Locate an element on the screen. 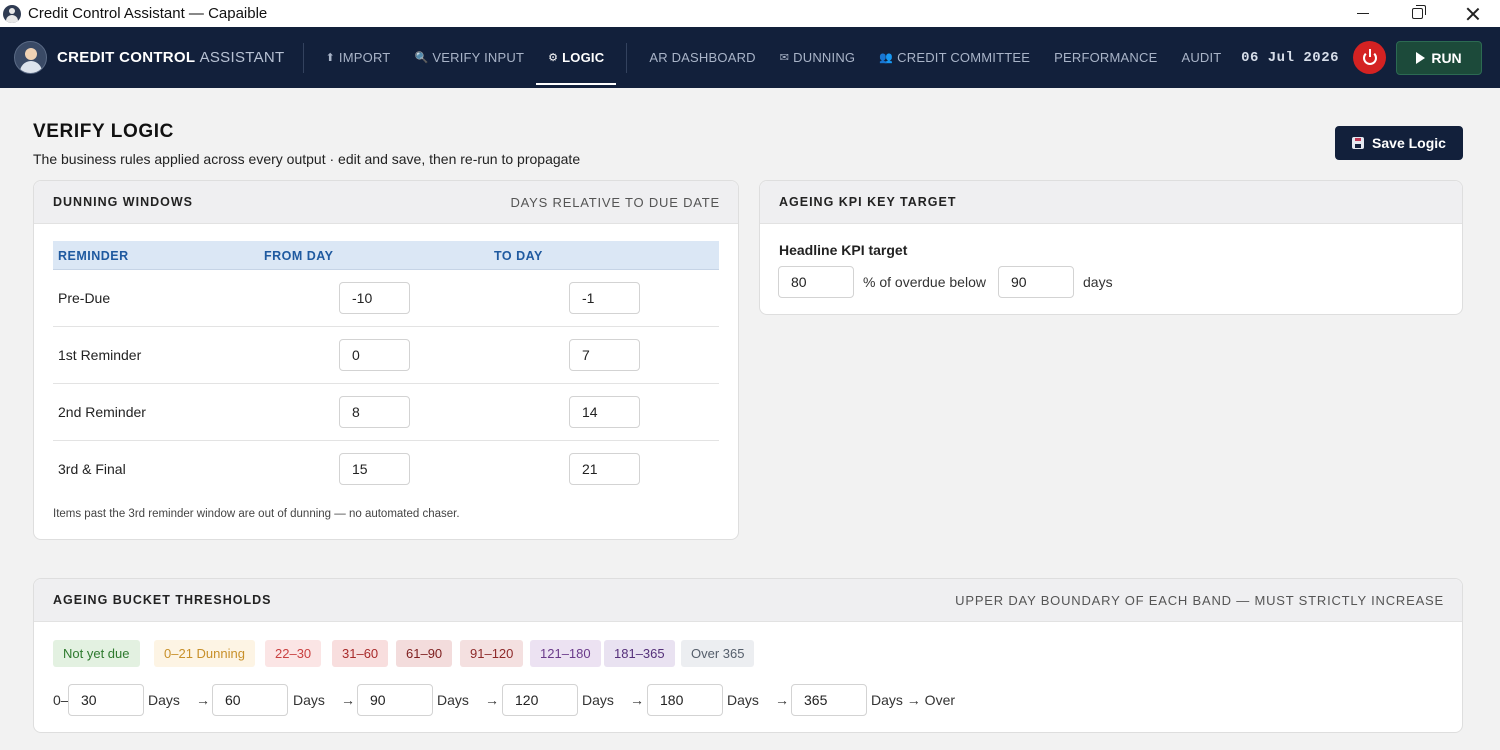 The width and height of the screenshot is (1500, 750). close-icon is located at coordinates (1473, 14).